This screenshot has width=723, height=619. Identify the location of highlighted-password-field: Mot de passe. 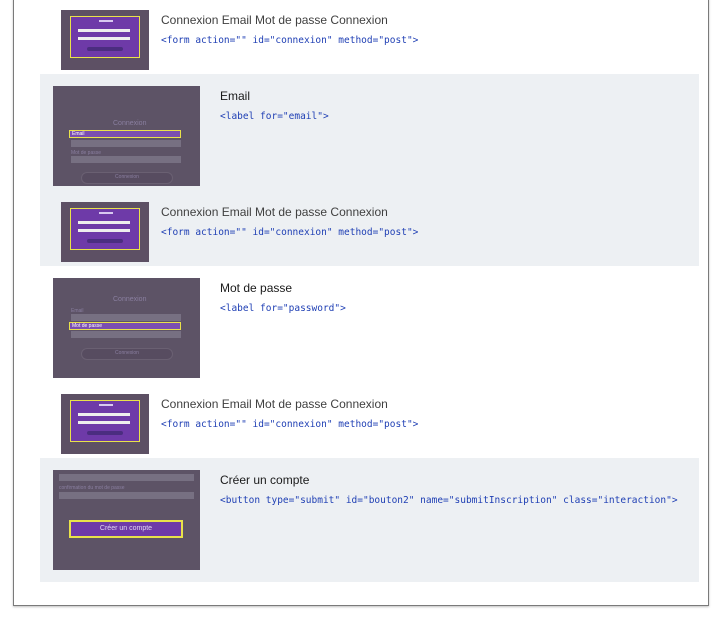
(125, 326).